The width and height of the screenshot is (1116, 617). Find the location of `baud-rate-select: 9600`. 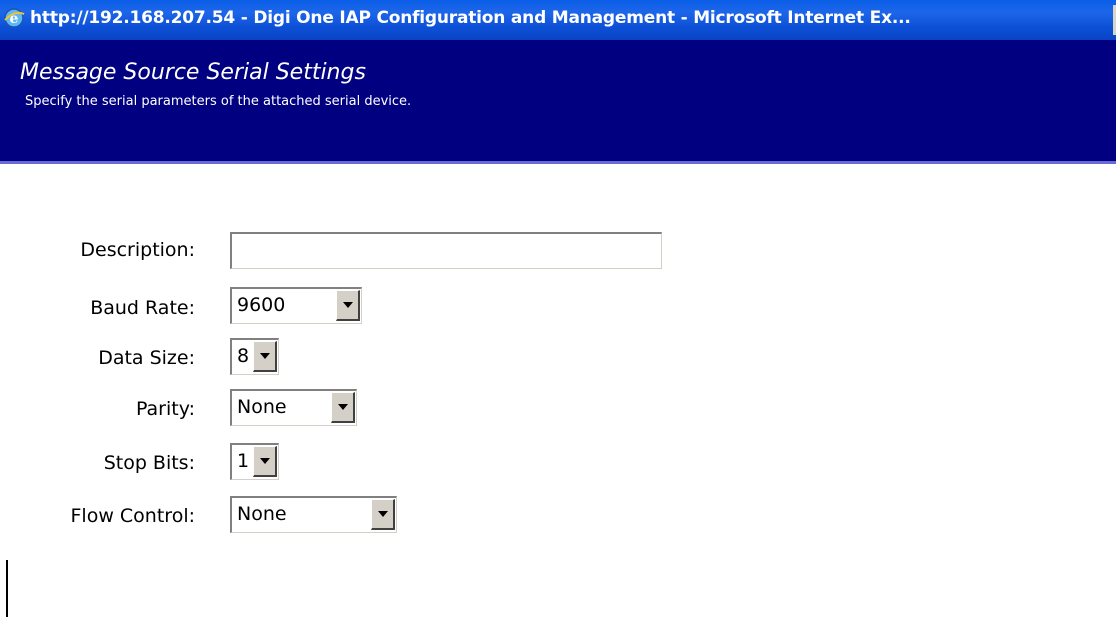

baud-rate-select: 9600 is located at coordinates (296, 305).